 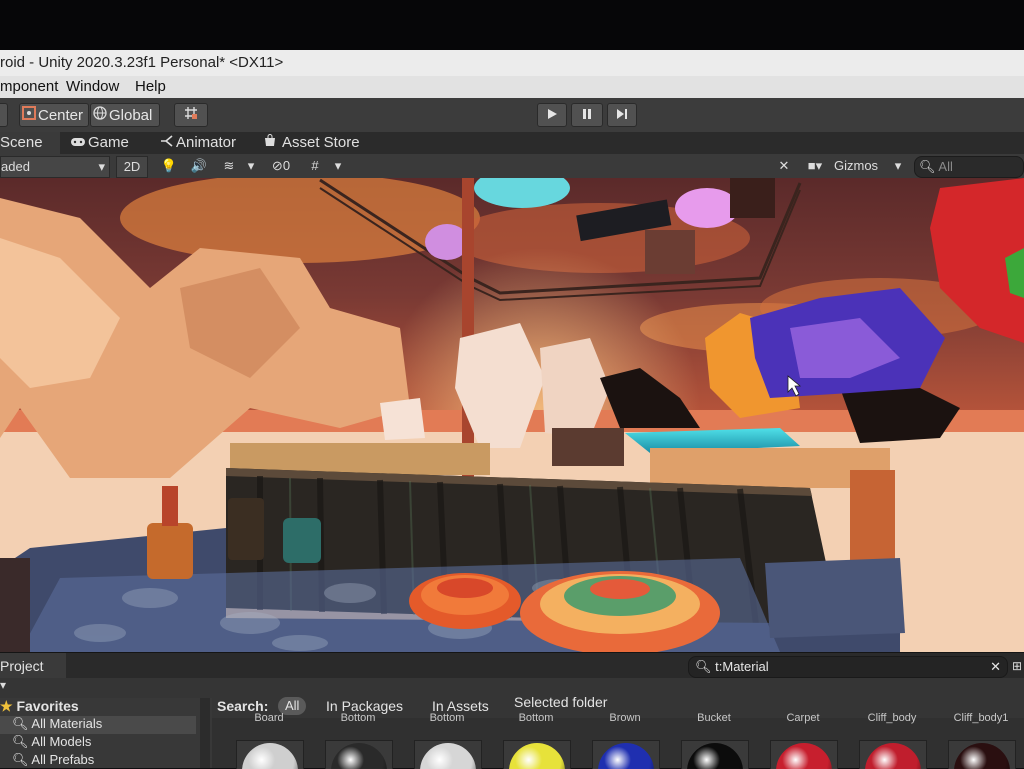 I want to click on tab-animator: Animator, so click(x=205, y=143).